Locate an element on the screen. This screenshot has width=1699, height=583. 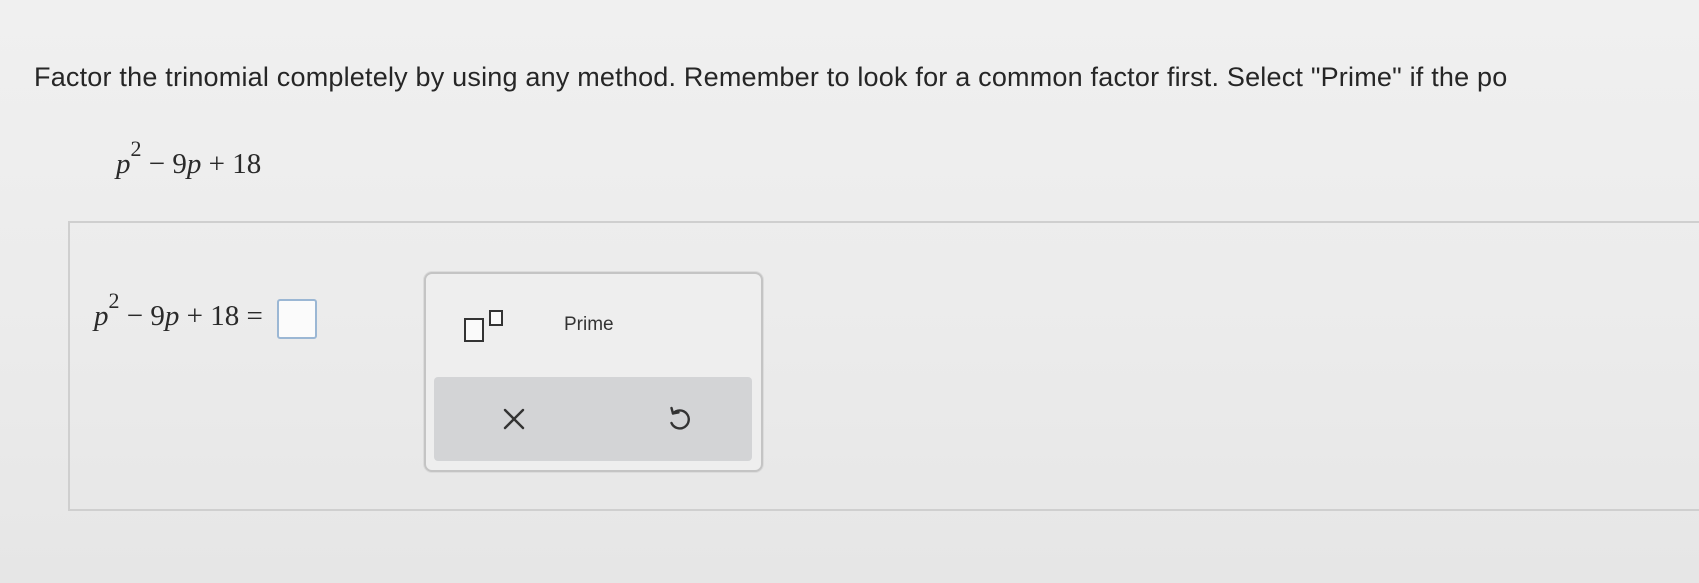
power-box-icon is located at coordinates (496, 318).